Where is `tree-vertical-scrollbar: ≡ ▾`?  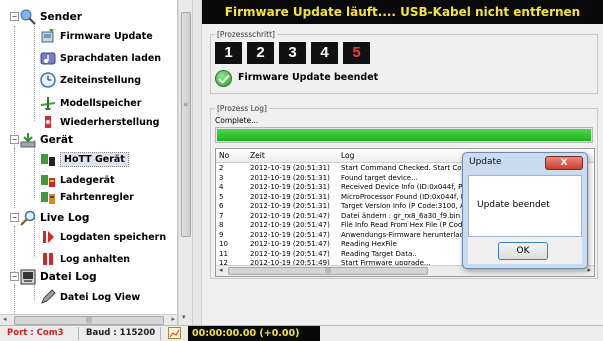 tree-vertical-scrollbar: ≡ ▾ is located at coordinates (185, 162).